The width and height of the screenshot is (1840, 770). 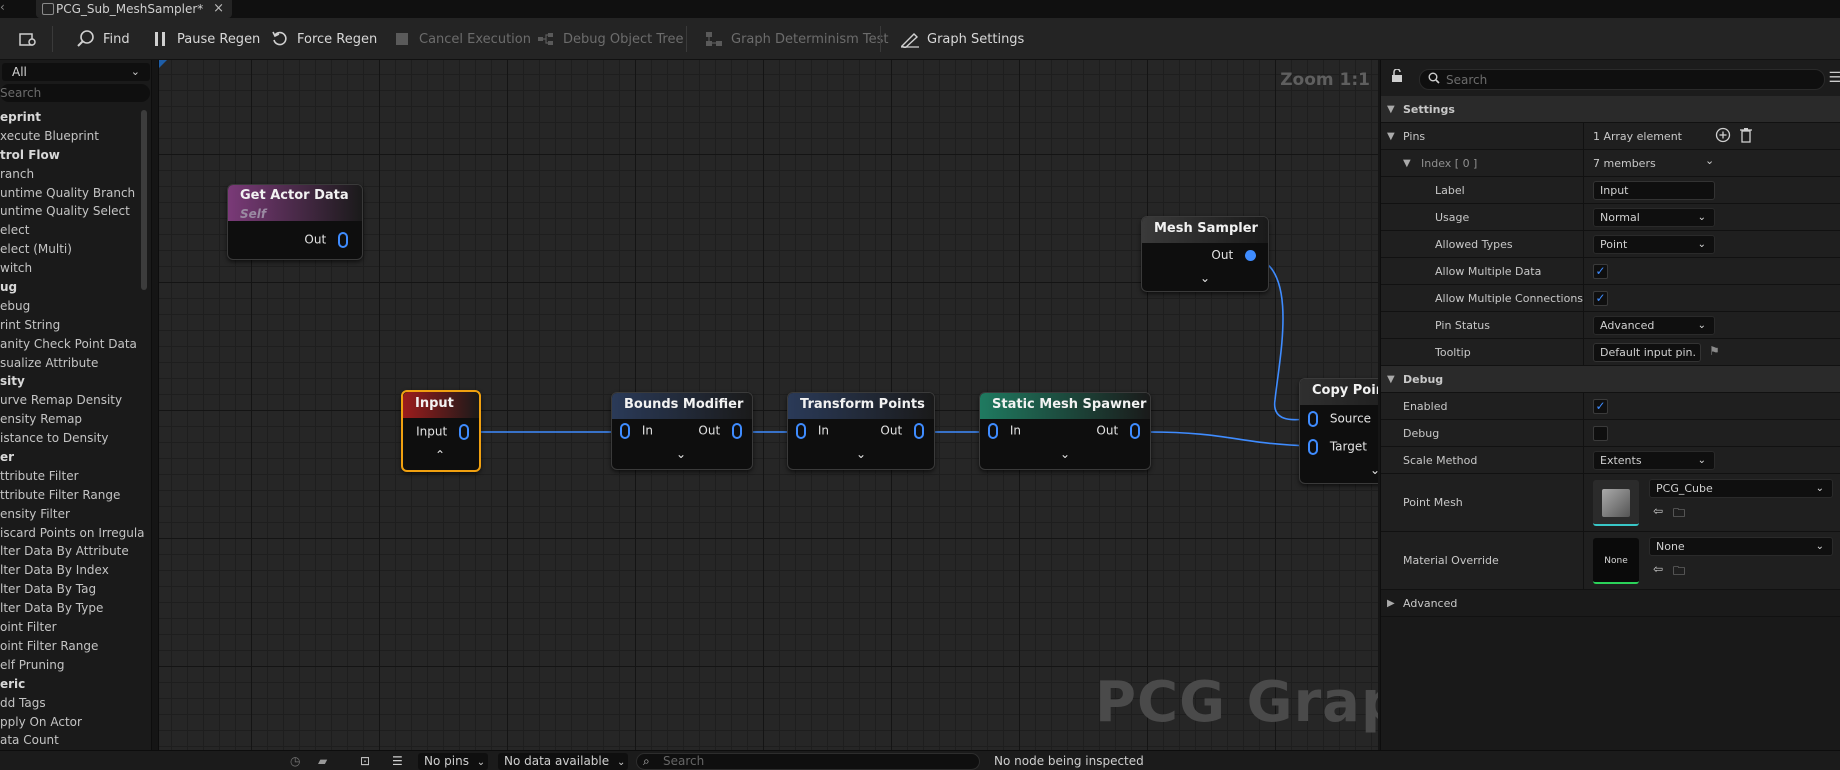 I want to click on settings-section-header: ▼ Settings, so click(x=1610, y=109).